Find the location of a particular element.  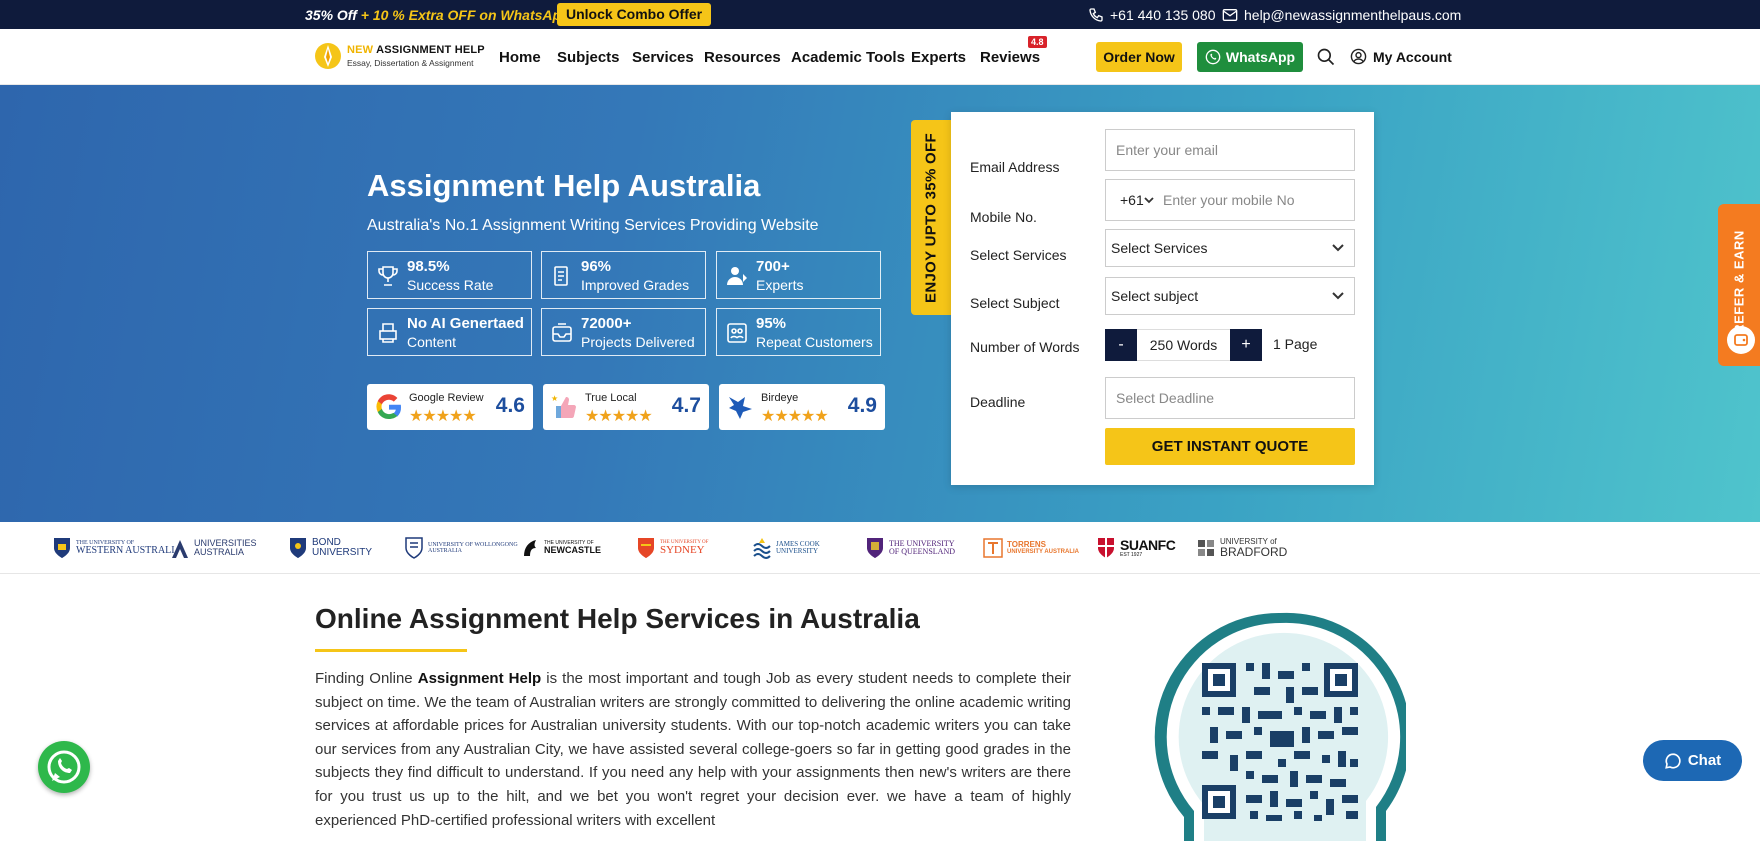

mobile-input: Enter your mobile No is located at coordinates (1229, 200).